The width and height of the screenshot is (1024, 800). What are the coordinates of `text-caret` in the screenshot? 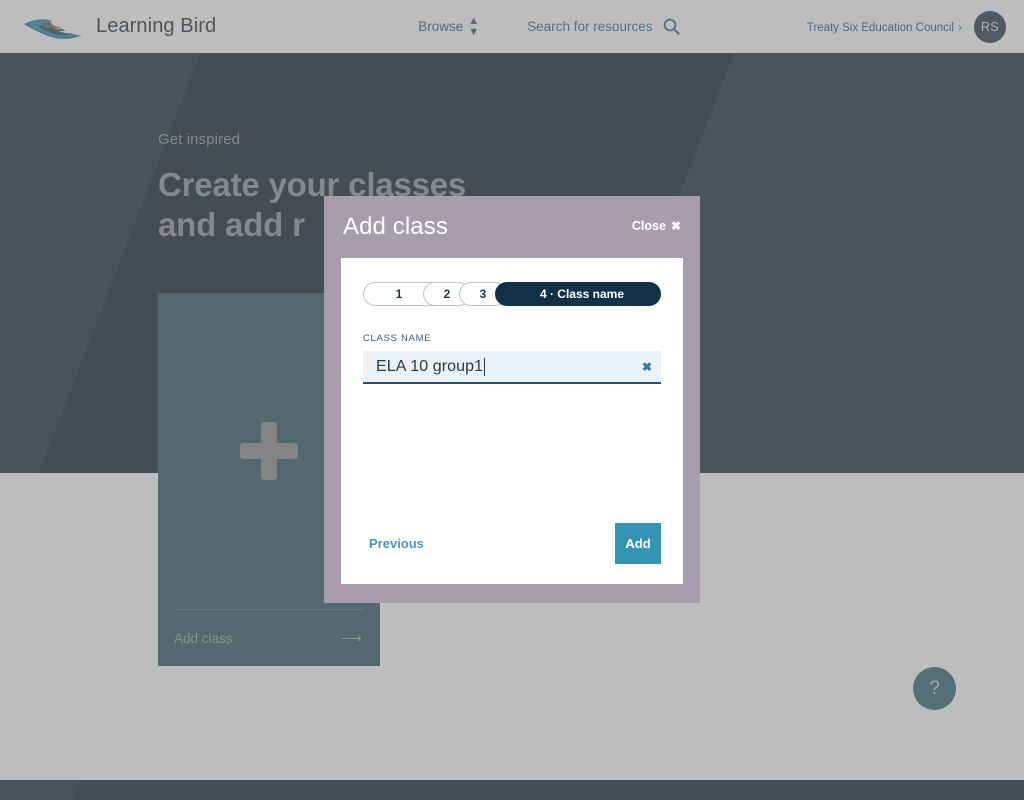 It's located at (485, 366).